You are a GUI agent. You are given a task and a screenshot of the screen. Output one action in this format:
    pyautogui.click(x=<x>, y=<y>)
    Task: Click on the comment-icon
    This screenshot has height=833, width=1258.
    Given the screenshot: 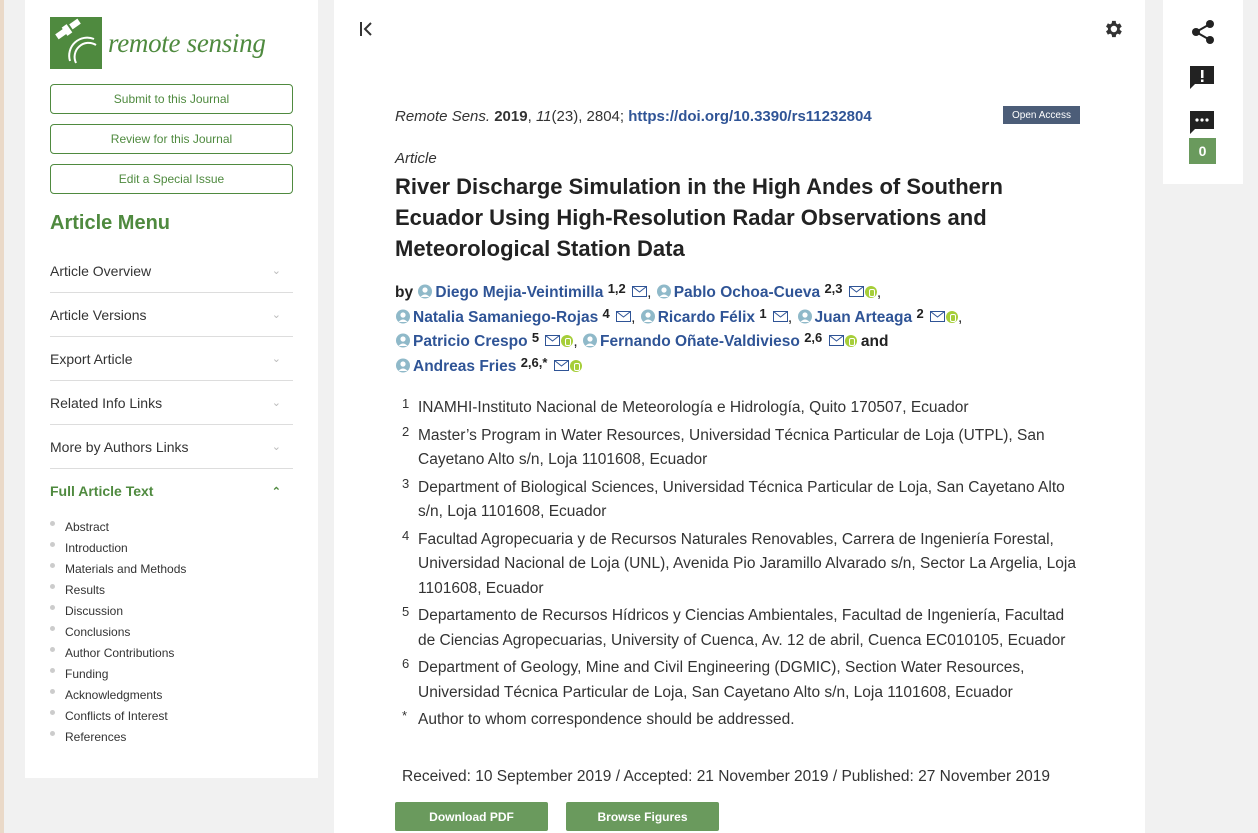 What is the action you would take?
    pyautogui.click(x=1202, y=122)
    